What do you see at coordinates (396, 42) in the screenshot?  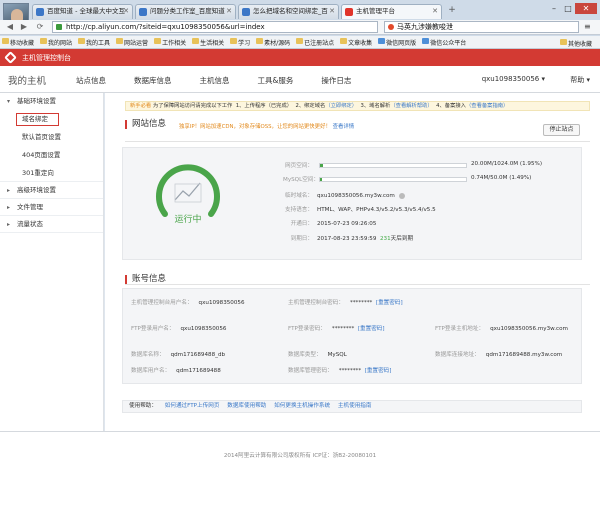 I see `bookmark-item: 微信网页版` at bounding box center [396, 42].